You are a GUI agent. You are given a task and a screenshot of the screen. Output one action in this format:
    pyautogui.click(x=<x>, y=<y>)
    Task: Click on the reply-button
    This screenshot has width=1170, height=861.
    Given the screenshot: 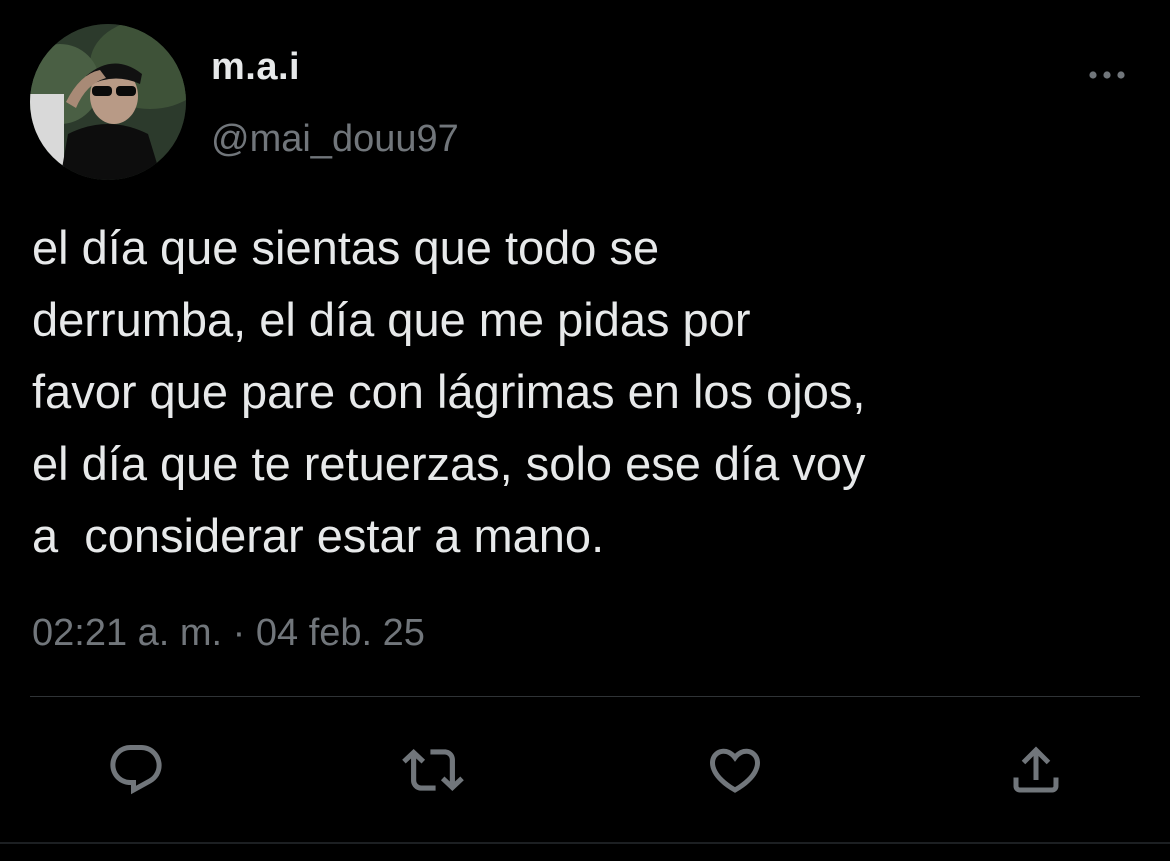 What is the action you would take?
    pyautogui.click(x=136, y=770)
    